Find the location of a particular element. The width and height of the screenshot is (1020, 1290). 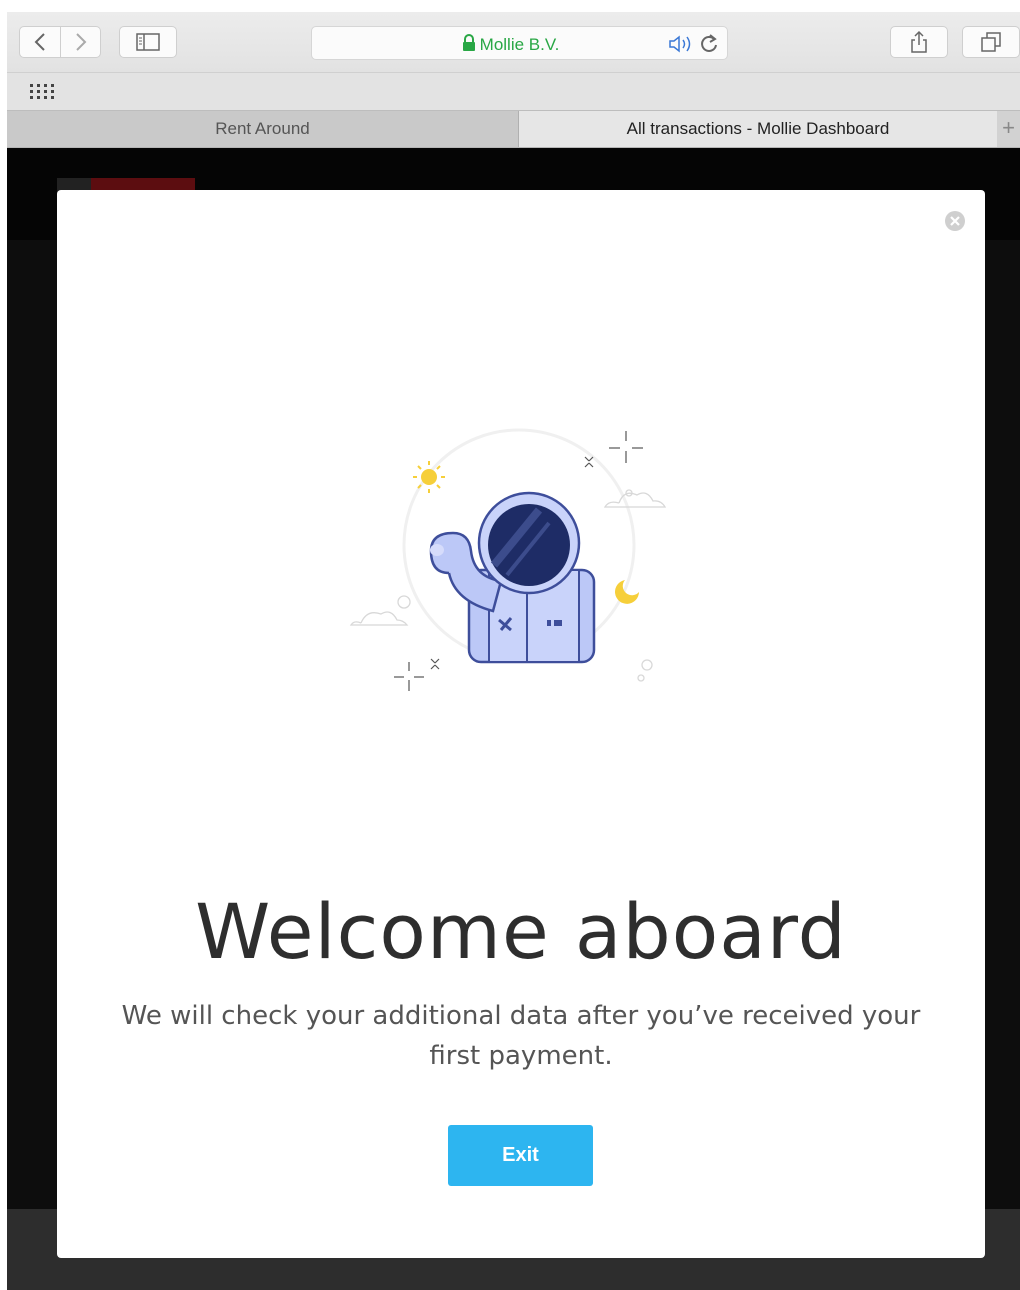

share-button is located at coordinates (919, 42).